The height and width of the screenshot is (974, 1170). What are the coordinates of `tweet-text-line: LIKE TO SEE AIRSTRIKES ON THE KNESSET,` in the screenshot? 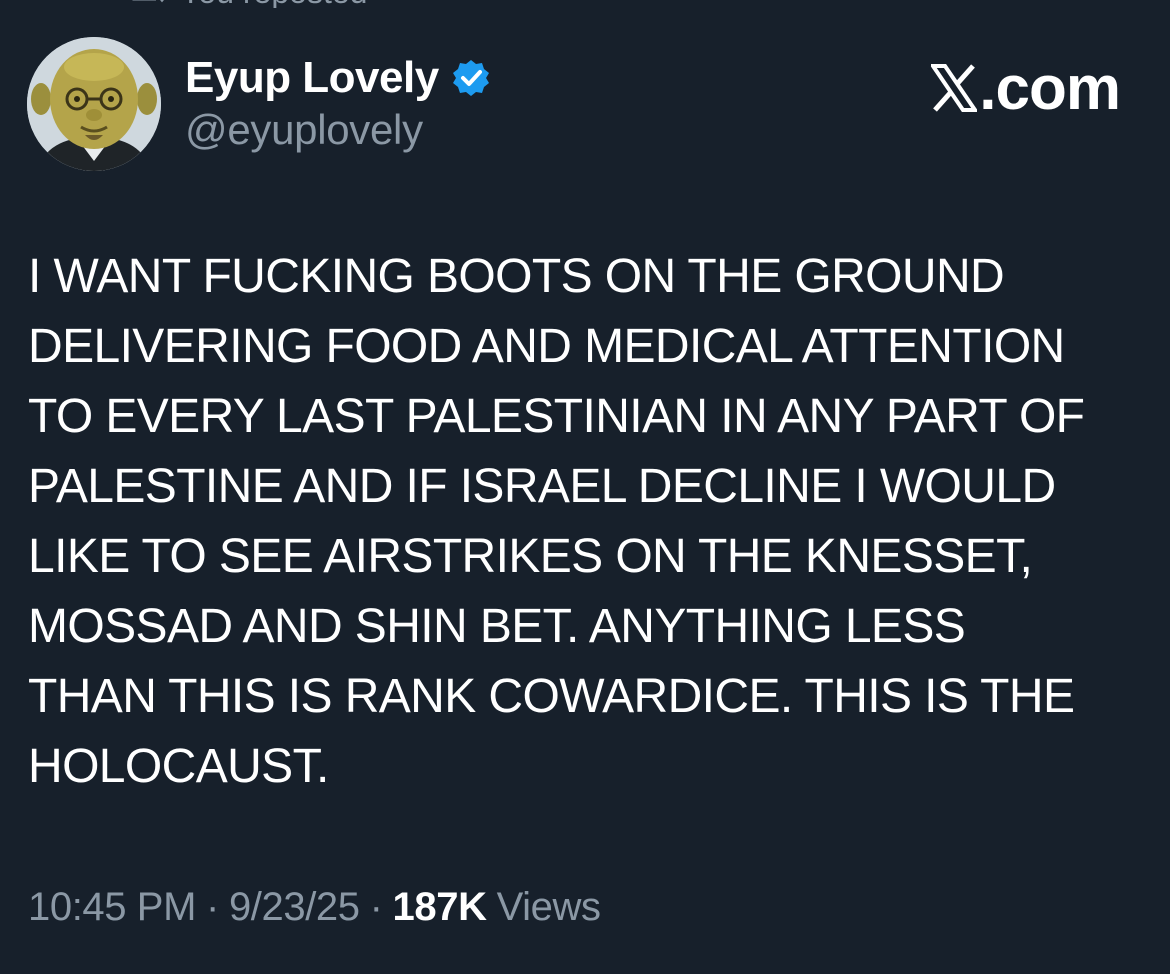 It's located at (530, 556).